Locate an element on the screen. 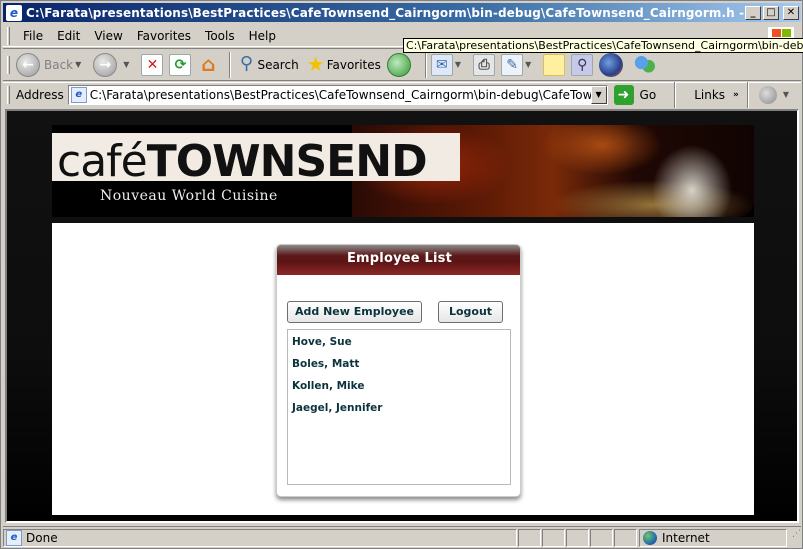 This screenshot has height=549, width=803. page-icon: e is located at coordinates (78, 94).